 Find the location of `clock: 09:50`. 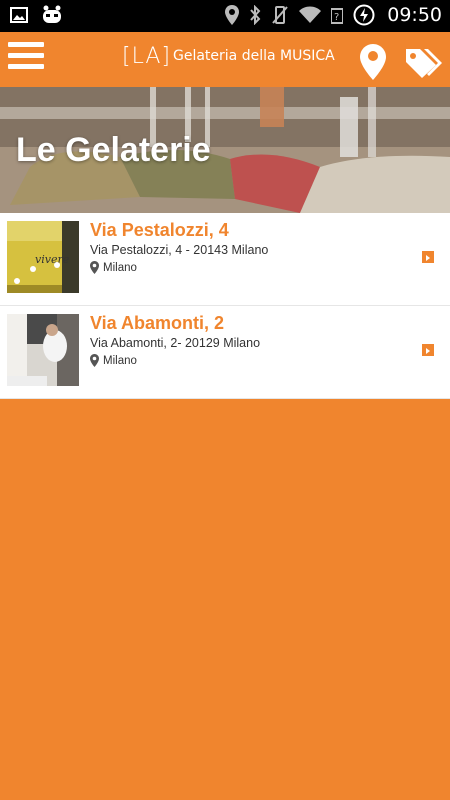

clock: 09:50 is located at coordinates (414, 15).